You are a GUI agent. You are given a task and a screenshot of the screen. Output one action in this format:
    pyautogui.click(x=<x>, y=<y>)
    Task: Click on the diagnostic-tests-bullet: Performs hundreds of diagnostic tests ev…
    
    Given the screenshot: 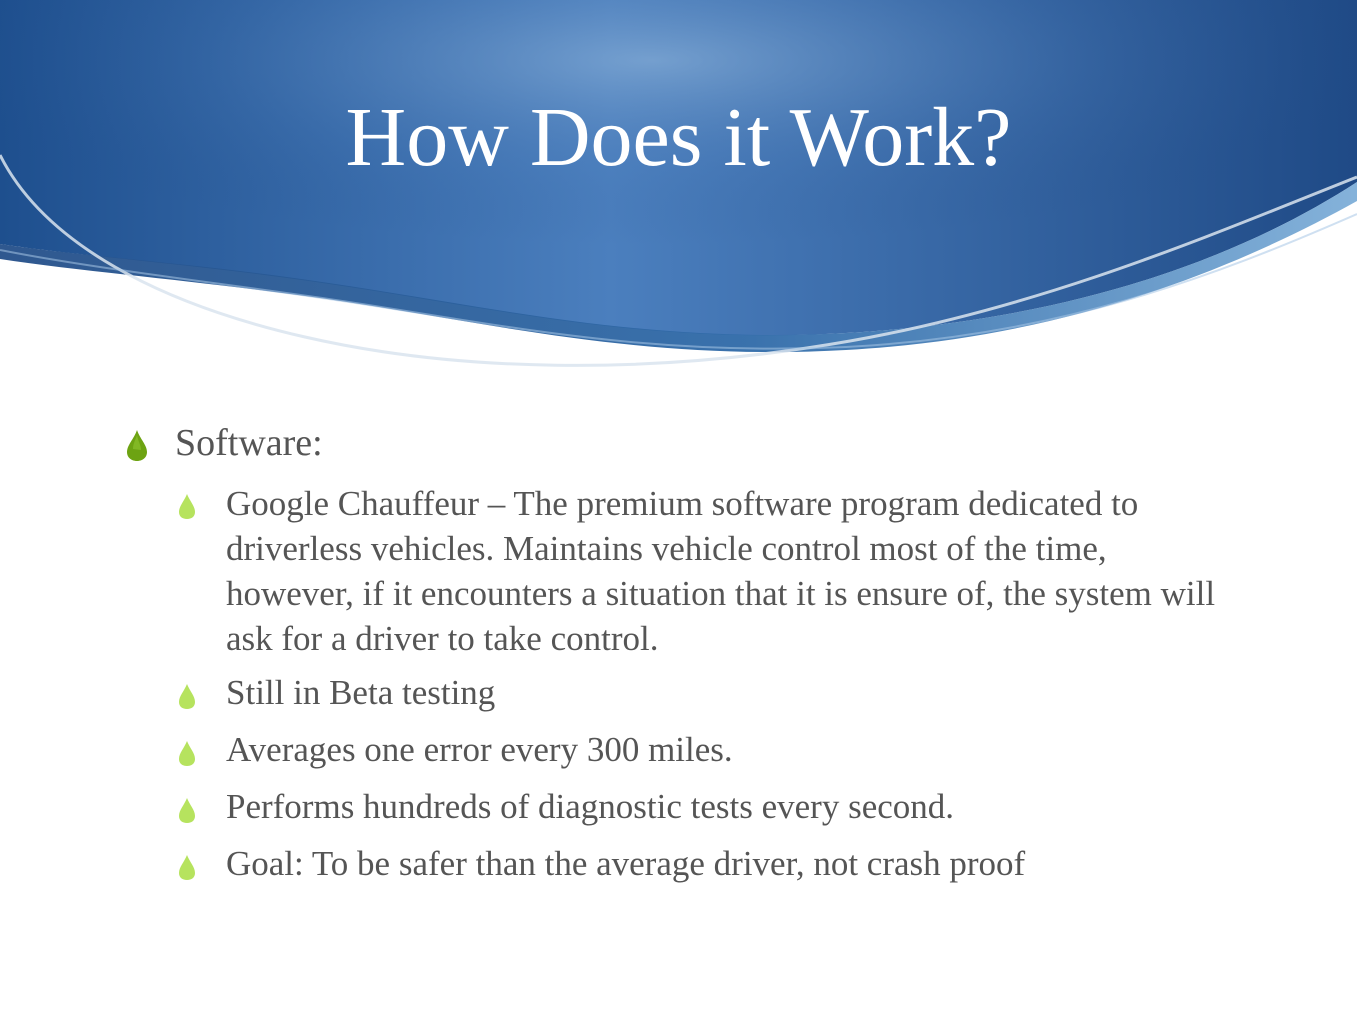 What is the action you would take?
    pyautogui.click(x=590, y=806)
    